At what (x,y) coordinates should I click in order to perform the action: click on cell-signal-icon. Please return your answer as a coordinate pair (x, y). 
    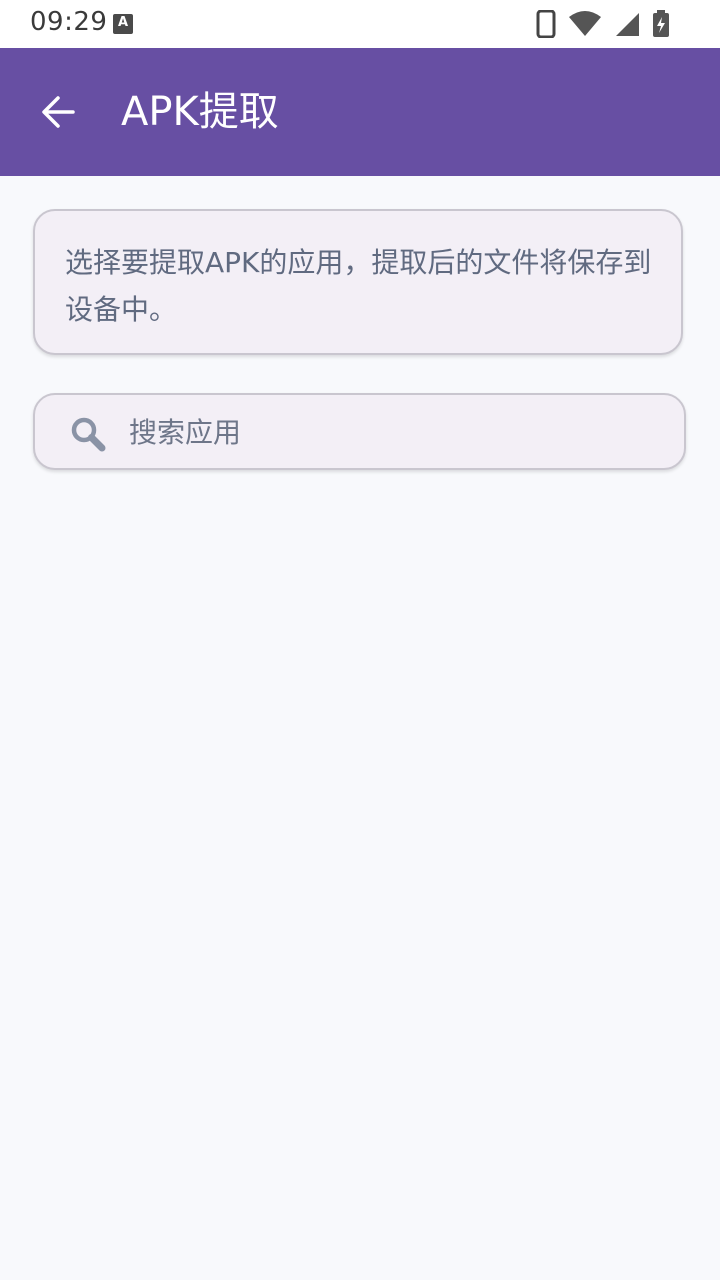
    Looking at the image, I should click on (627, 24).